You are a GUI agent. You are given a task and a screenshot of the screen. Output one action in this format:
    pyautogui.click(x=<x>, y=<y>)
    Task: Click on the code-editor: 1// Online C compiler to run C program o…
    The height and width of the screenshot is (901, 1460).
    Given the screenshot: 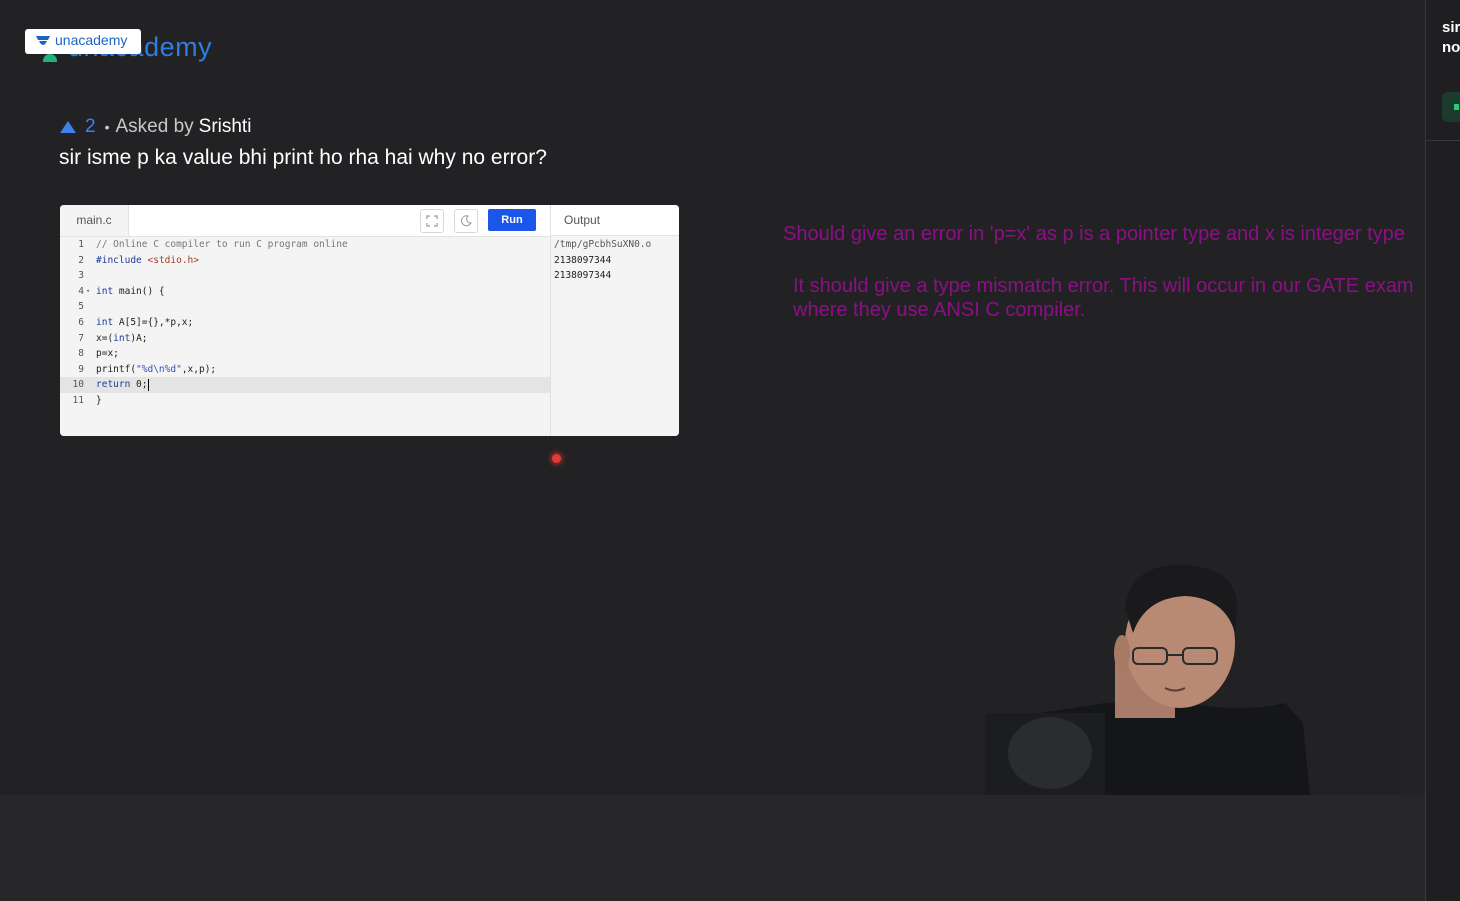 What is the action you would take?
    pyautogui.click(x=305, y=336)
    